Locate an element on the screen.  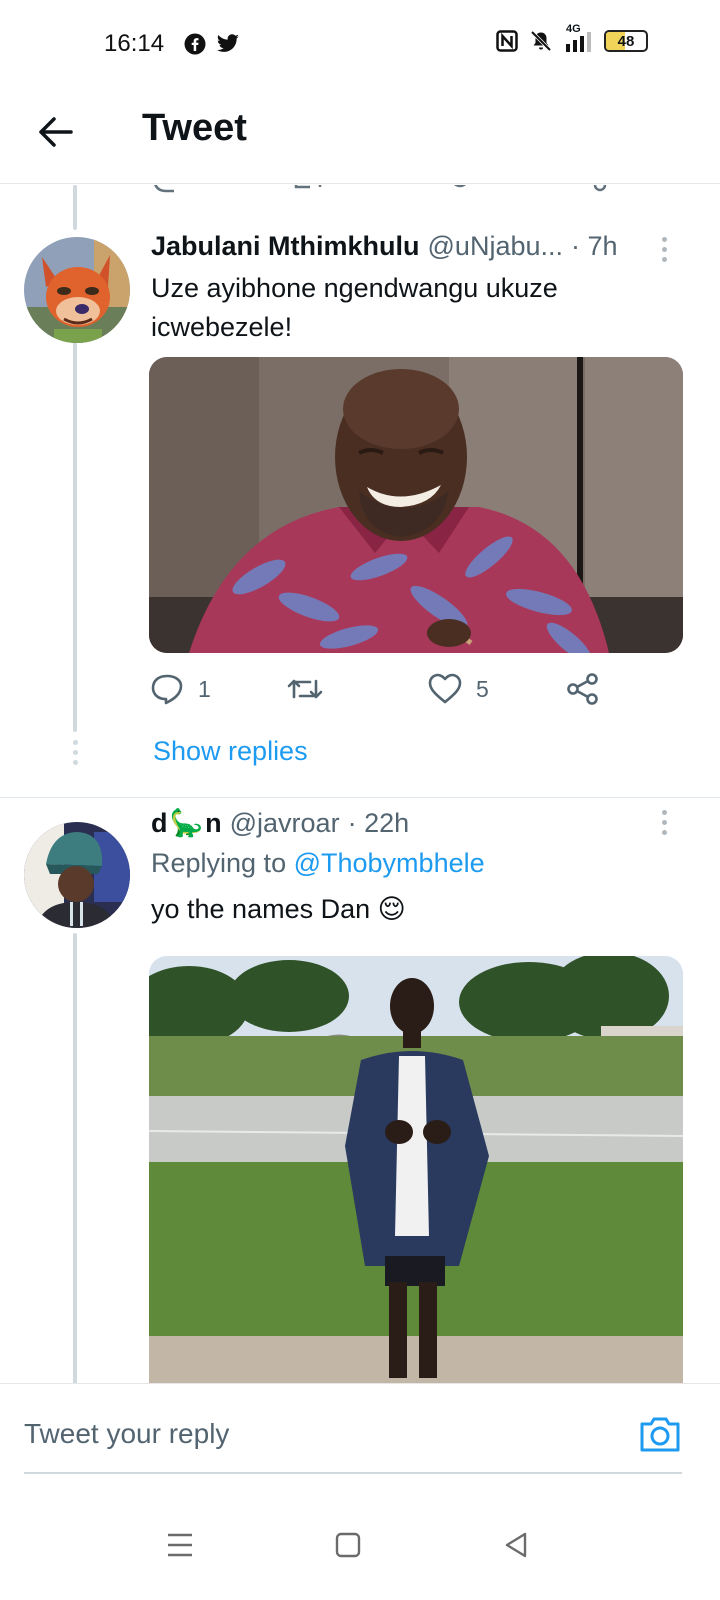
timestamp: · 22h is located at coordinates (379, 823).